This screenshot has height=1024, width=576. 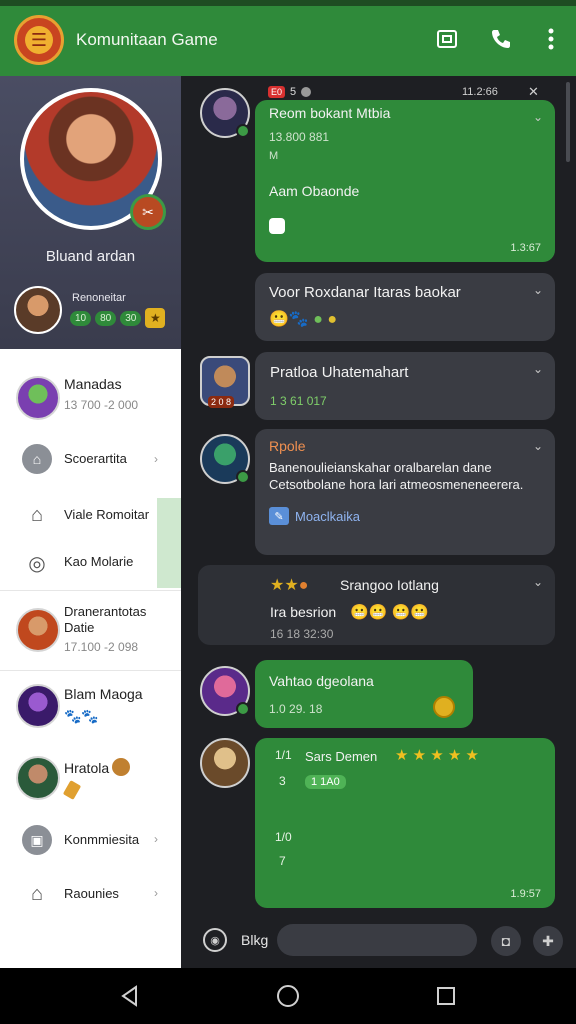 What do you see at coordinates (296, 709) in the screenshot?
I see `message-time: 1.0 29. 18` at bounding box center [296, 709].